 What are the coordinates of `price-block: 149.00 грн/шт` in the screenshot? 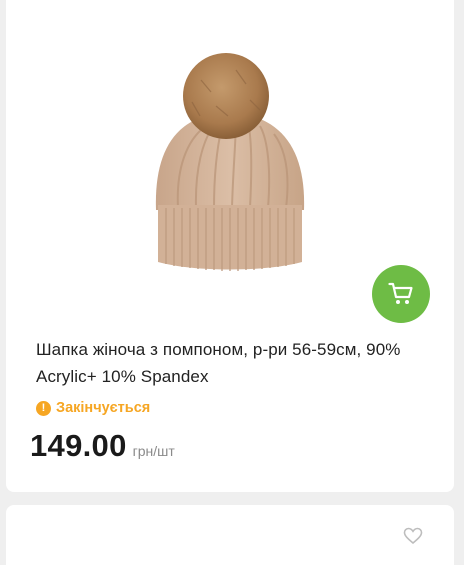 It's located at (102, 446).